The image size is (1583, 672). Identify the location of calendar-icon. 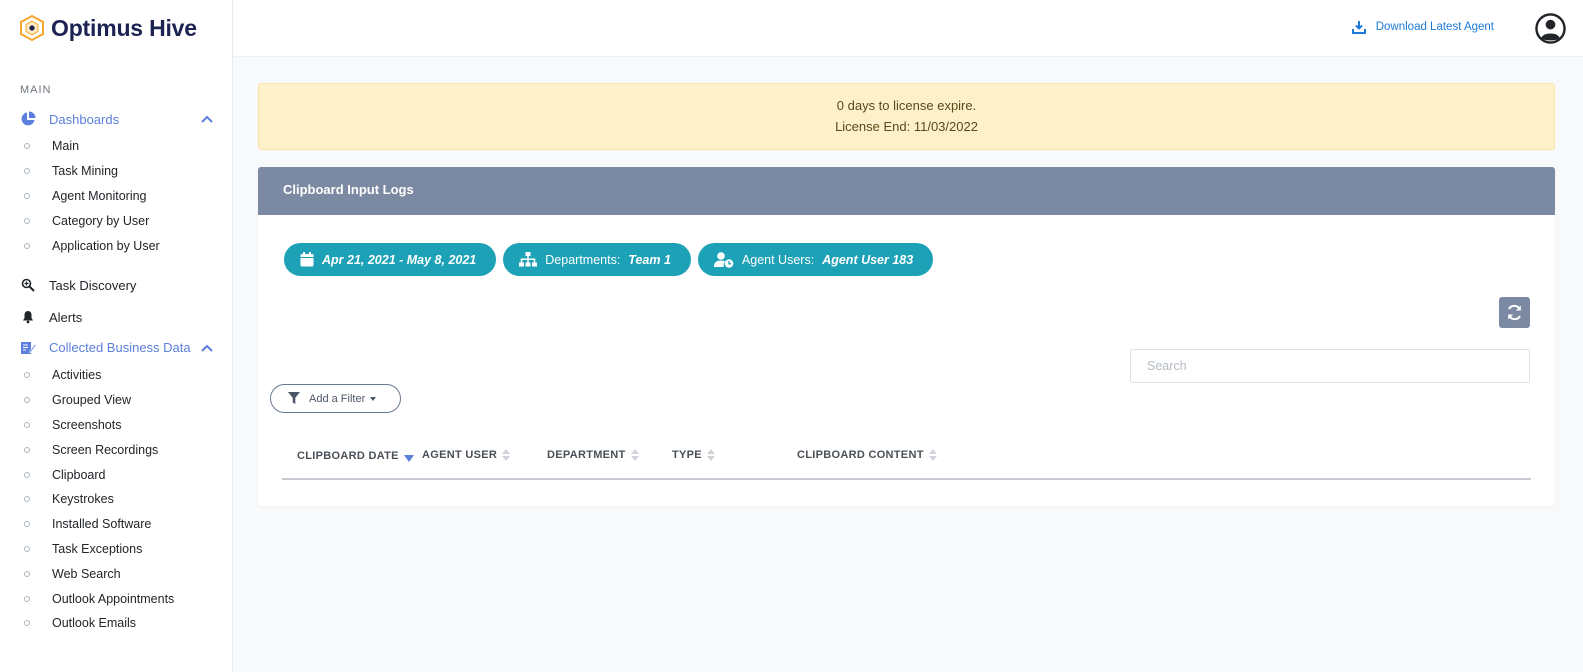
(307, 259).